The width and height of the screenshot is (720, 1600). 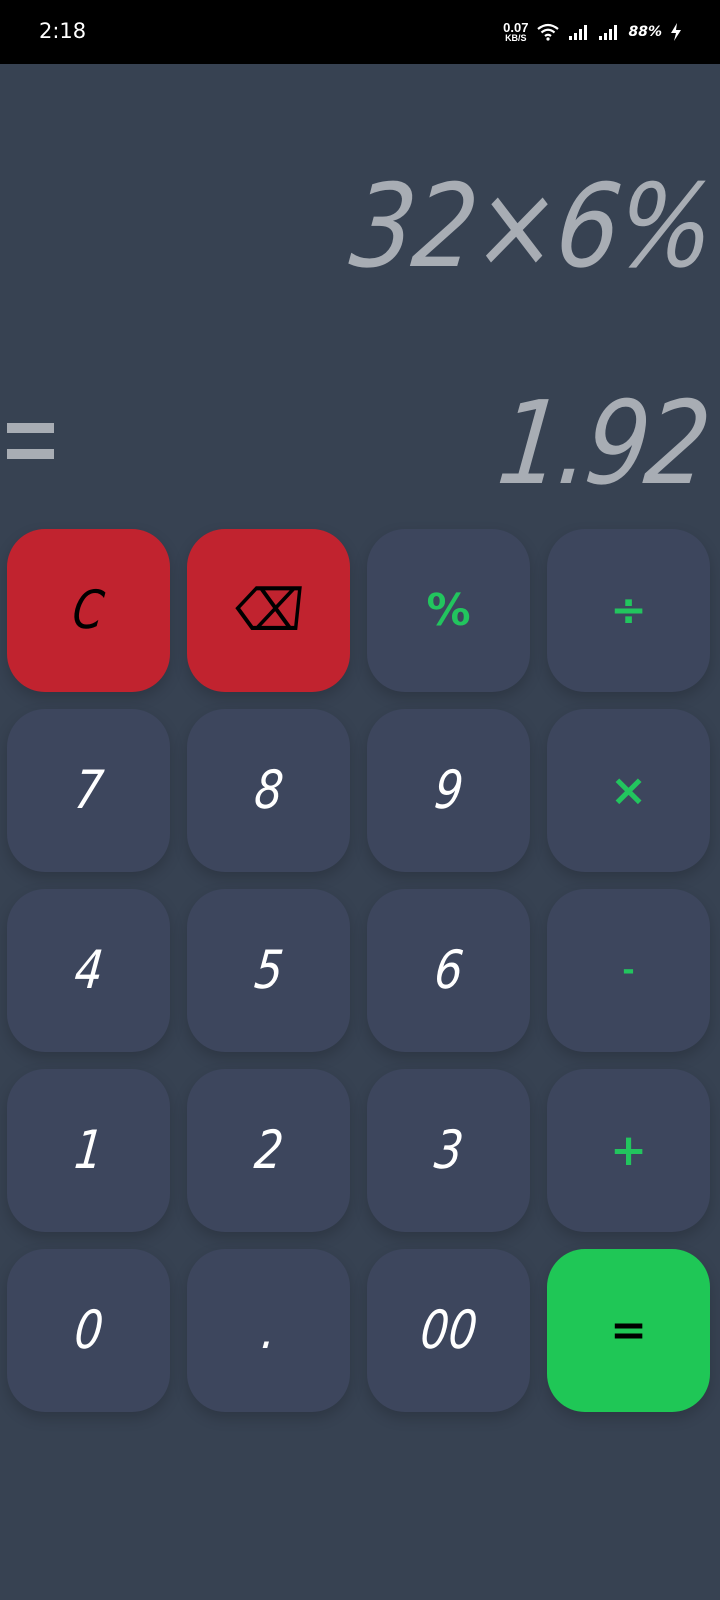 I want to click on clear-button: C, so click(x=88, y=610).